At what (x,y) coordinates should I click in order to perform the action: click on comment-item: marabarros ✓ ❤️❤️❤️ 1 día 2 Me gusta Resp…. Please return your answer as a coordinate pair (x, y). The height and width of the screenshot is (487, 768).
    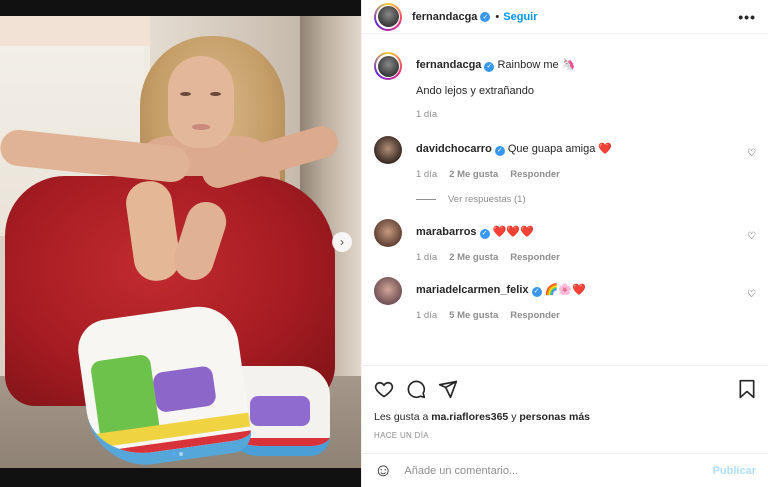
    Looking at the image, I should click on (565, 241).